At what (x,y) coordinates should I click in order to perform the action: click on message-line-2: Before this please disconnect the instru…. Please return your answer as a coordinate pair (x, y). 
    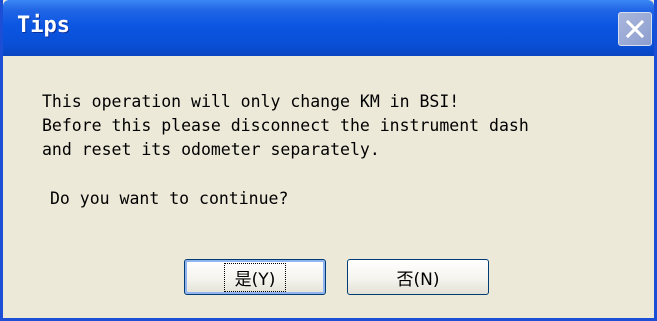
    Looking at the image, I should click on (285, 125).